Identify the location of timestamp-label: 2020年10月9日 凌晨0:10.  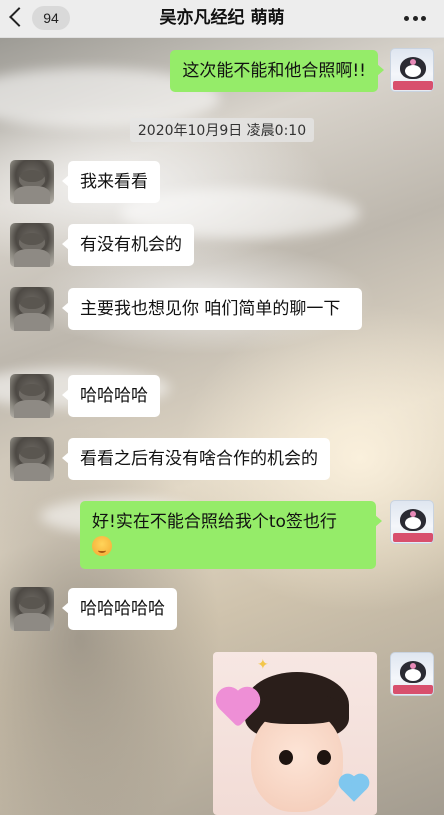
(222, 130).